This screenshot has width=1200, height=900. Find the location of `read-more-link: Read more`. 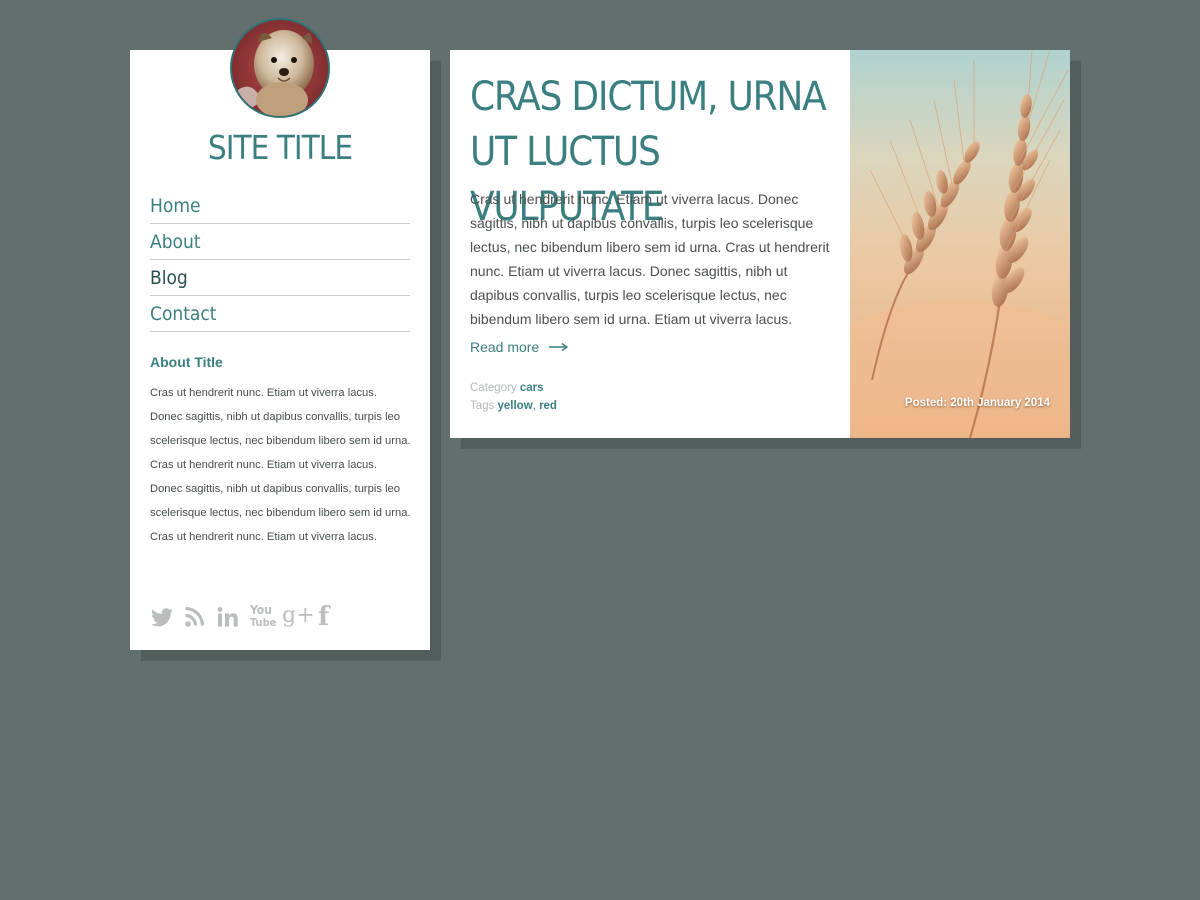

read-more-link: Read more is located at coordinates (519, 347).